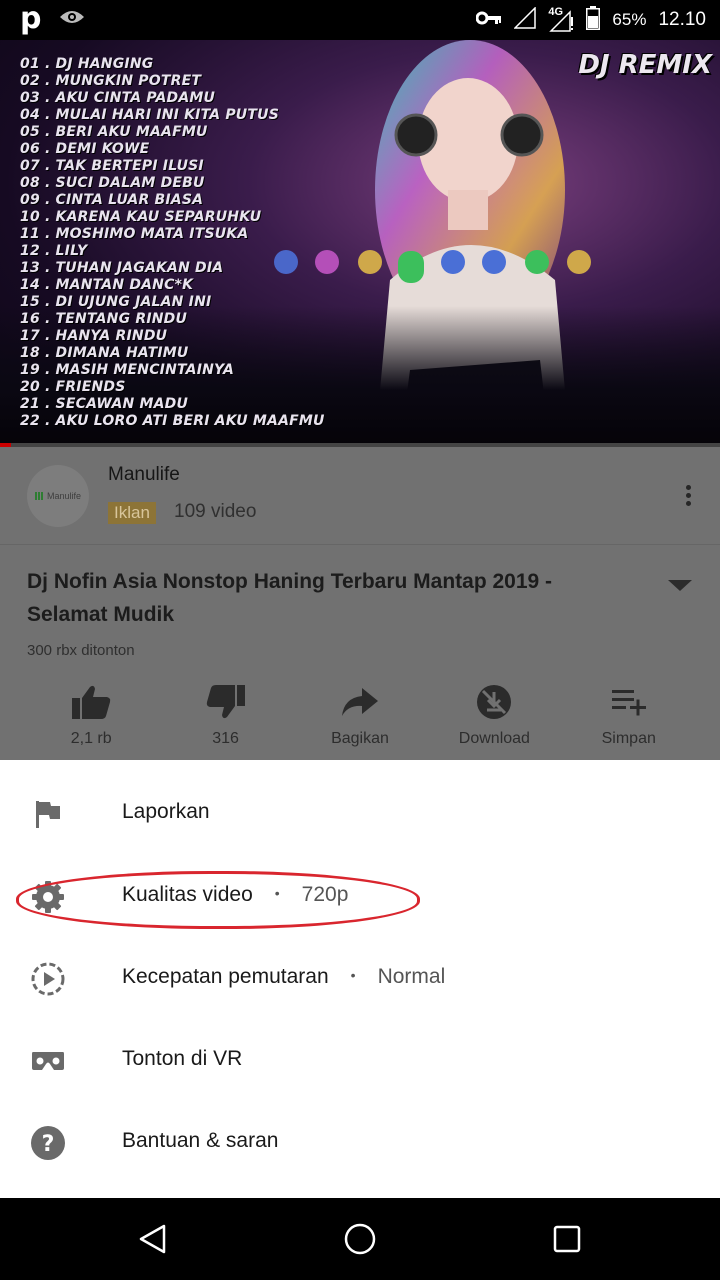 This screenshot has width=720, height=1280. Describe the element at coordinates (118, 98) in the screenshot. I see `track-item: 03 . AKU CINTA PADAMU` at that location.